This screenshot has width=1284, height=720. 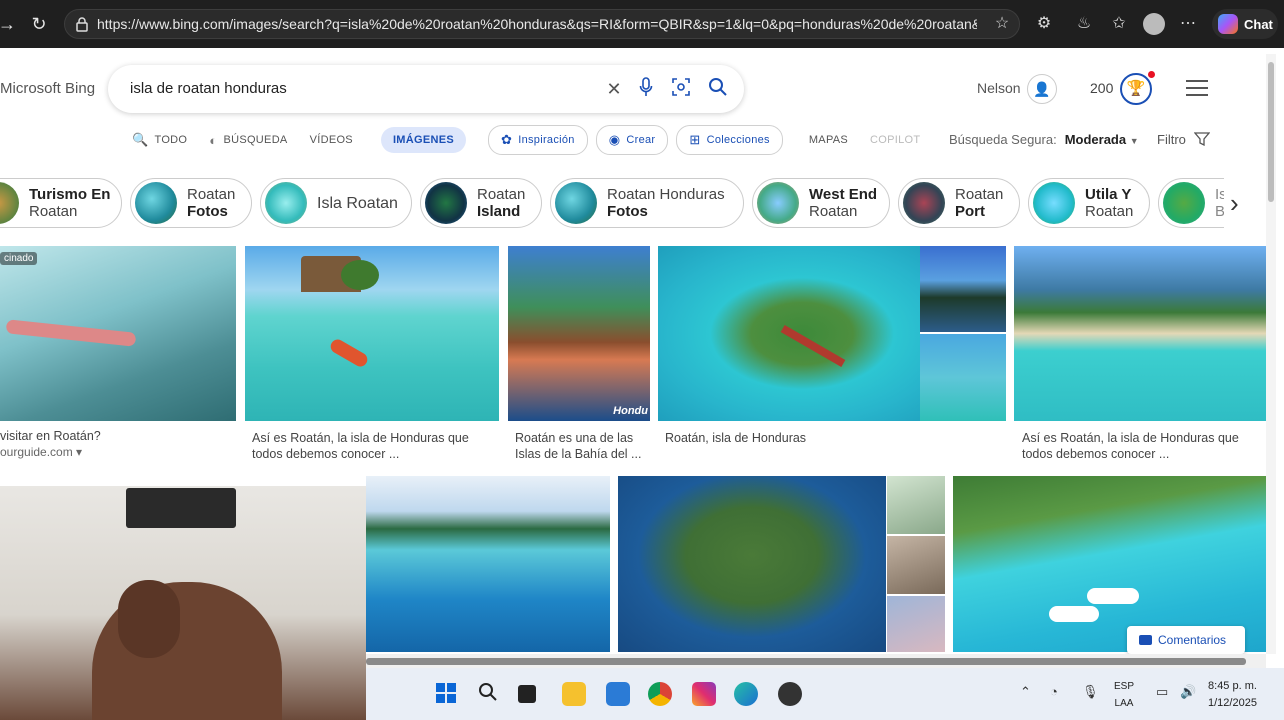 I want to click on safe-search-dropdown: Búsqueda Segura: Moderada ▼, so click(x=1044, y=139).